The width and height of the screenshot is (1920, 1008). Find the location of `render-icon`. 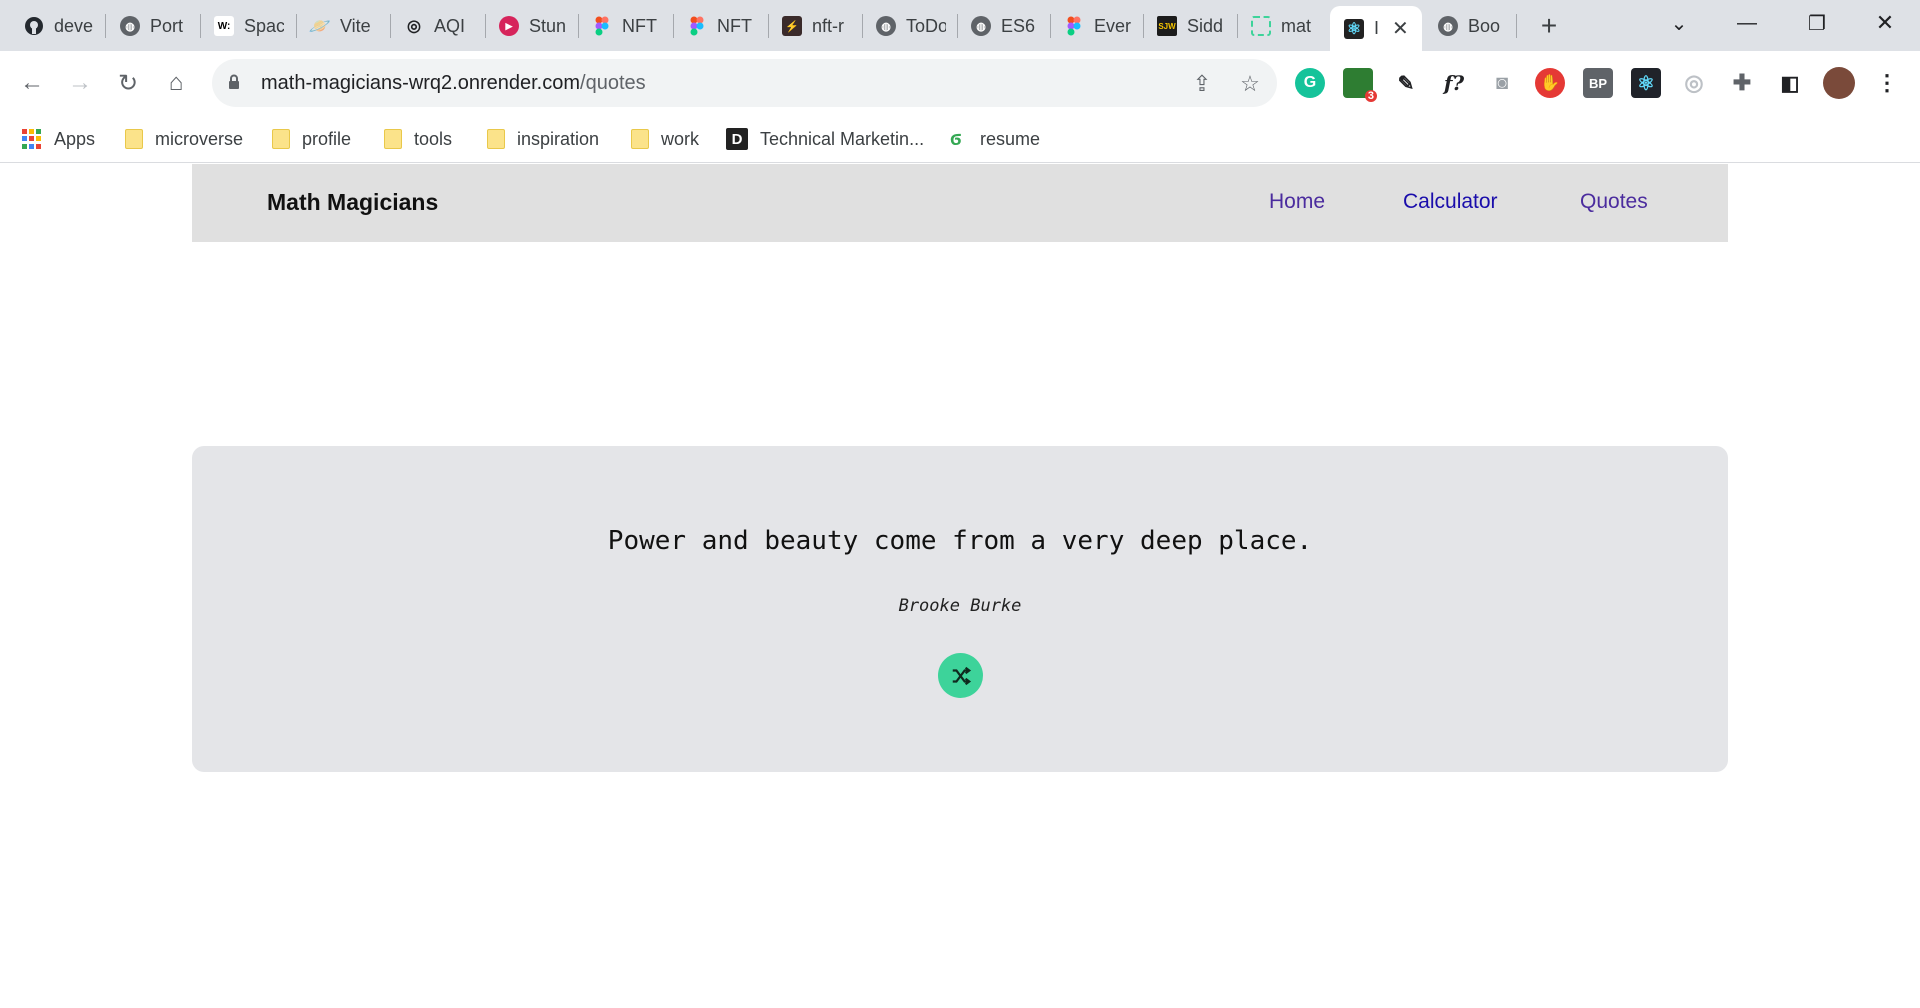

render-icon is located at coordinates (1261, 26).